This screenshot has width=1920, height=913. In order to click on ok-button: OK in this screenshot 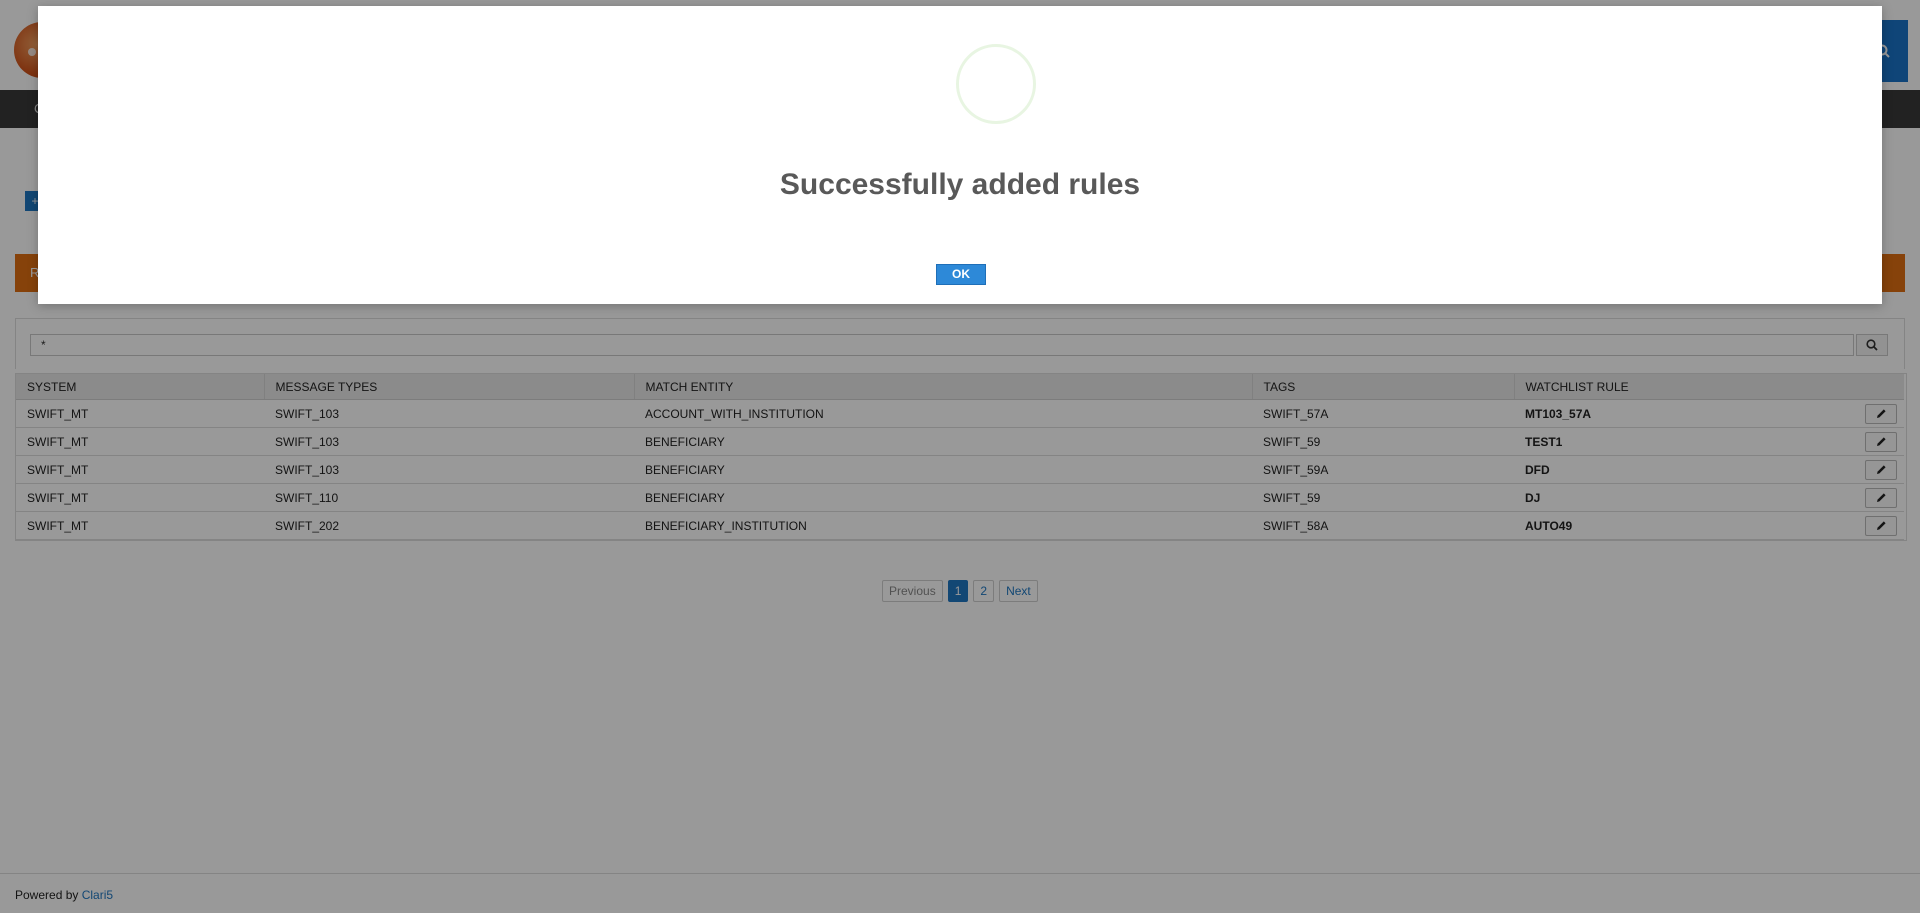, I will do `click(961, 274)`.